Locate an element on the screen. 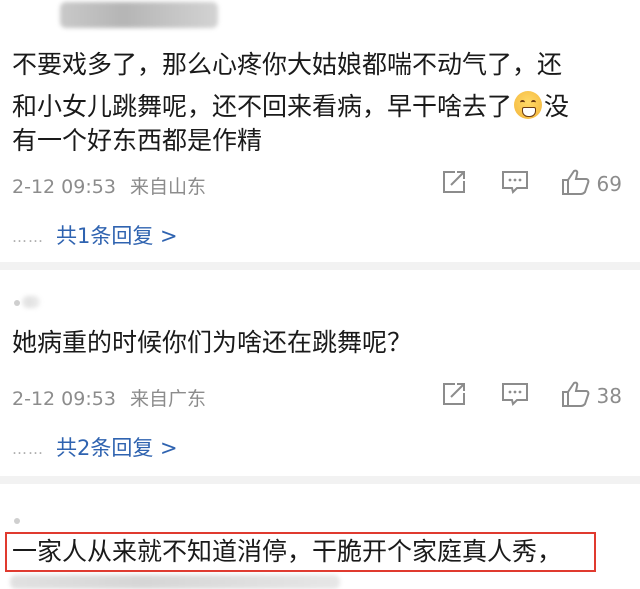 This screenshot has width=640, height=589. comment-1-replies: …… 共1条回复 > is located at coordinates (95, 235).